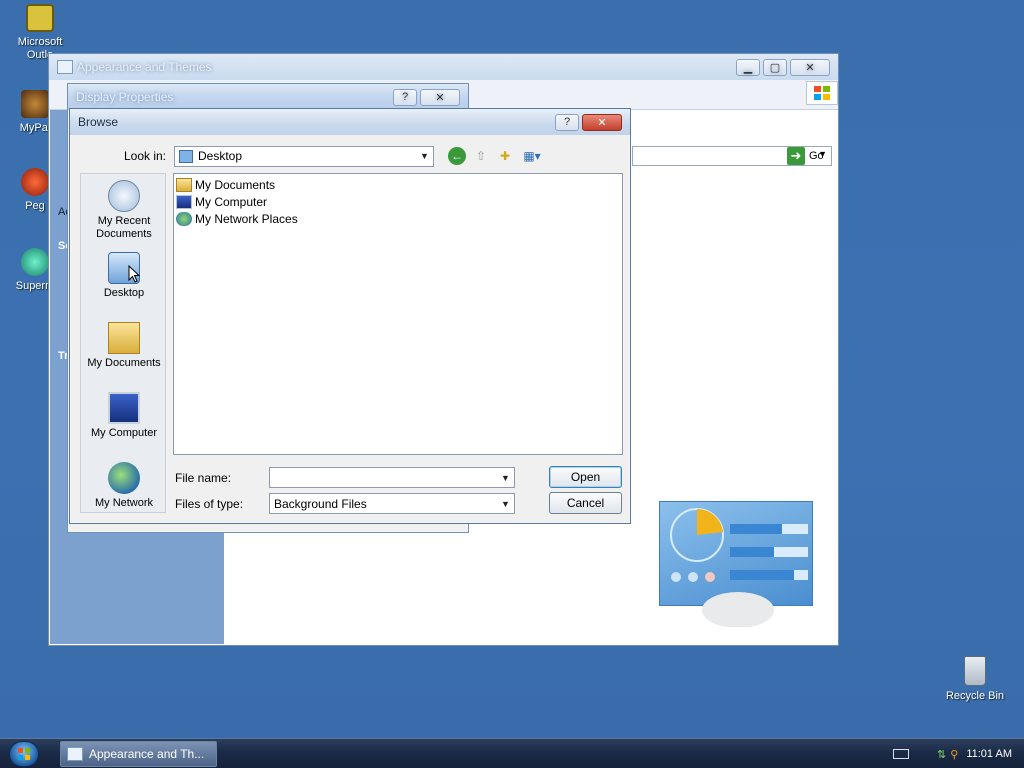 Image resolution: width=1024 pixels, height=768 pixels. Describe the element at coordinates (398, 218) in the screenshot. I see `list-item: My Network Places` at that location.